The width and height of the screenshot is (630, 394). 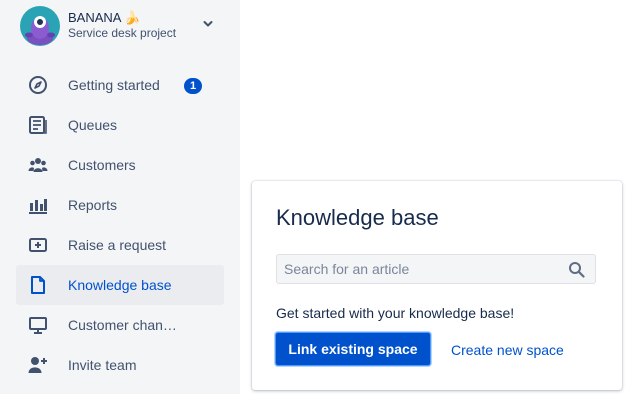 I want to click on queues-icon, so click(x=38, y=125).